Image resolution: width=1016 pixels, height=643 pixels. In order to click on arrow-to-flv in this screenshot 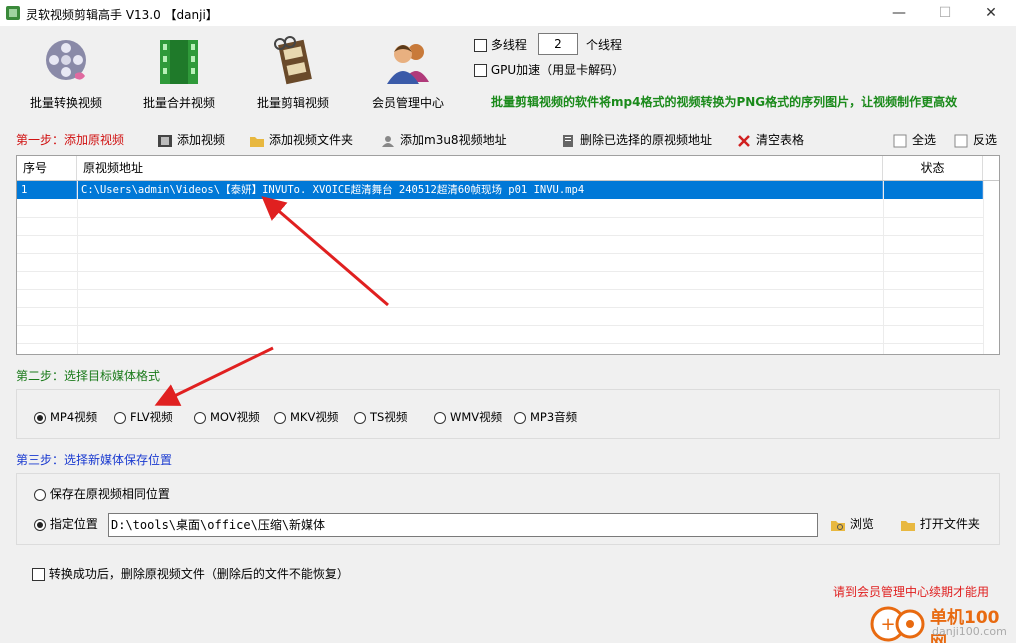, I will do `click(214, 376)`.